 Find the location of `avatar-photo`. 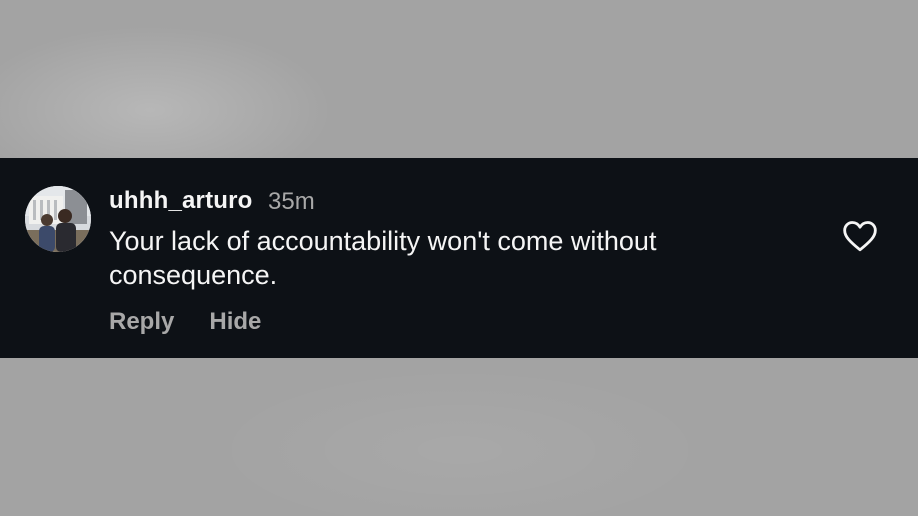

avatar-photo is located at coordinates (58, 219).